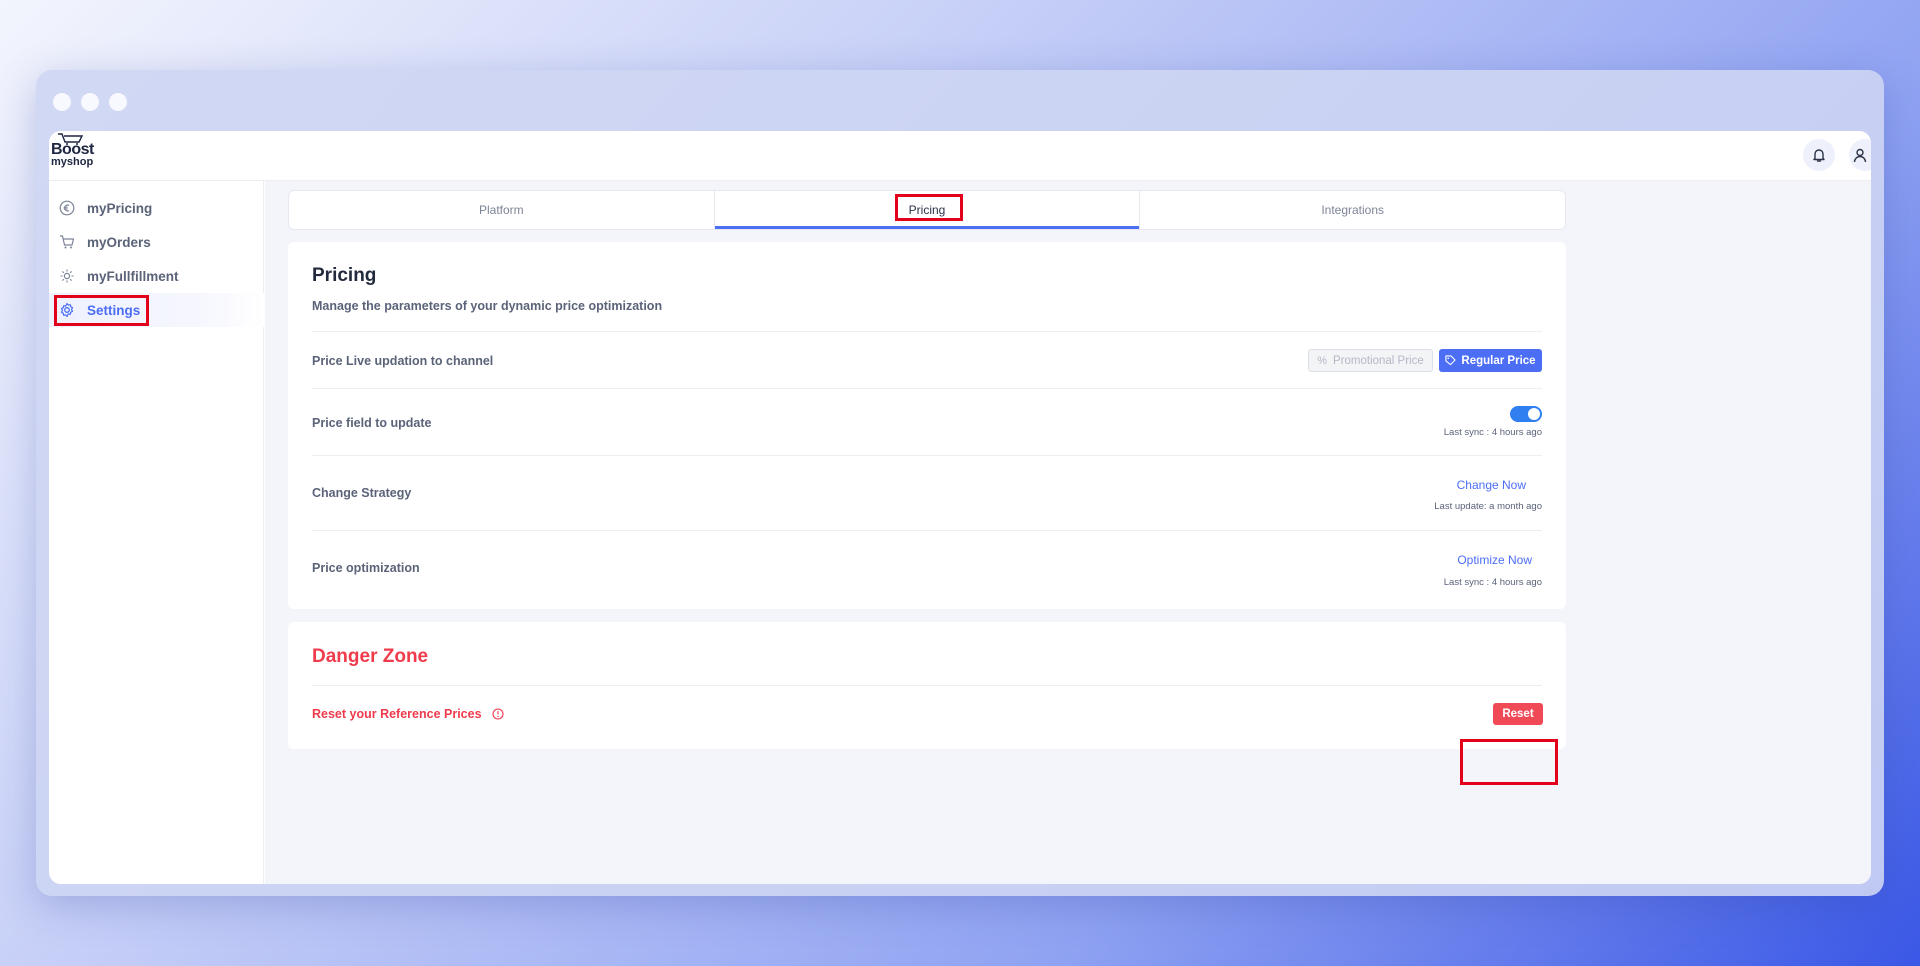  I want to click on reset-reference-label: Reset your Reference Prices, so click(408, 714).